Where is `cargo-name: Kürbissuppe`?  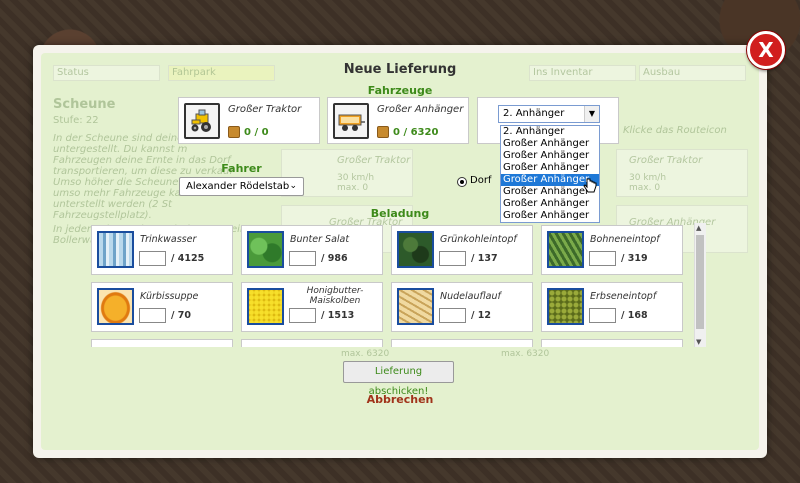 cargo-name: Kürbissuppe is located at coordinates (169, 296).